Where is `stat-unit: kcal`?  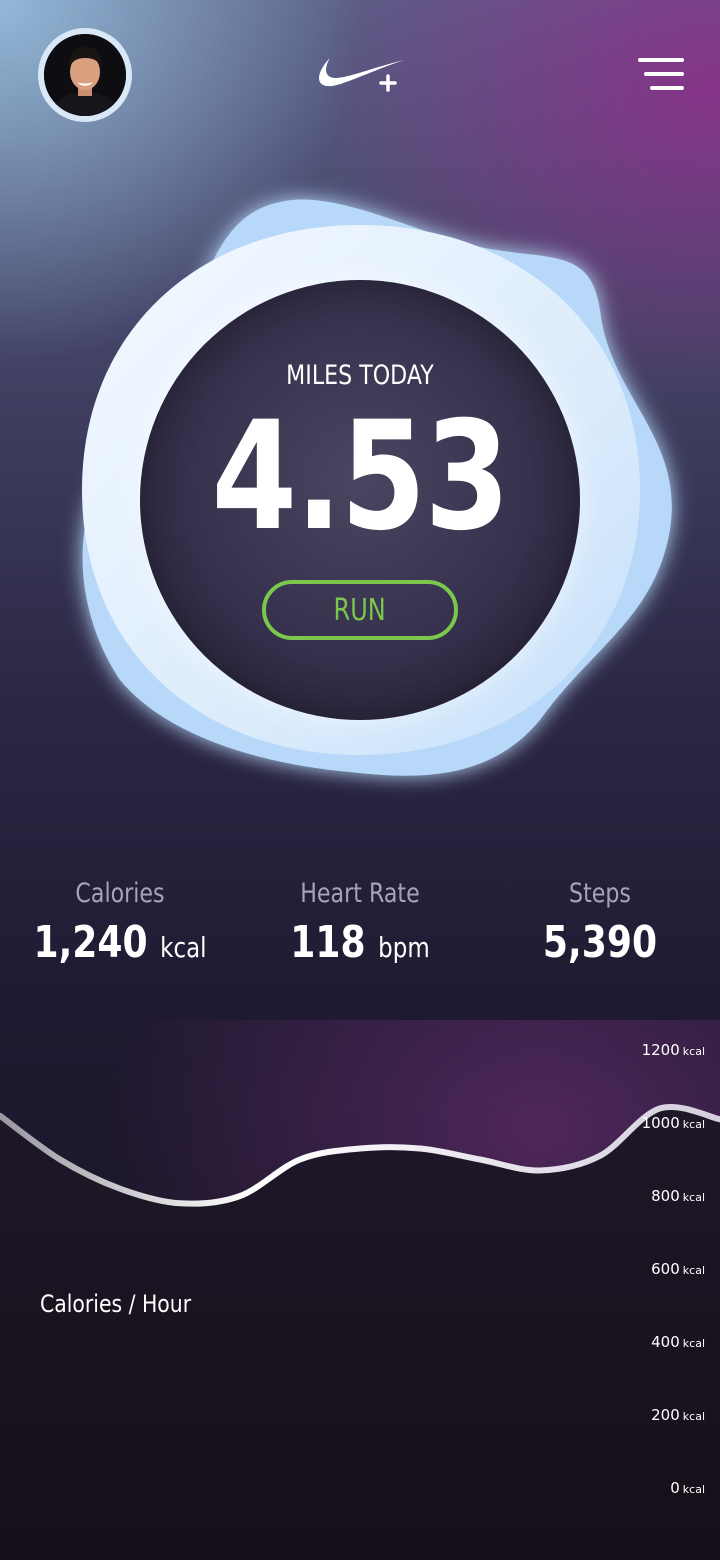 stat-unit: kcal is located at coordinates (183, 947).